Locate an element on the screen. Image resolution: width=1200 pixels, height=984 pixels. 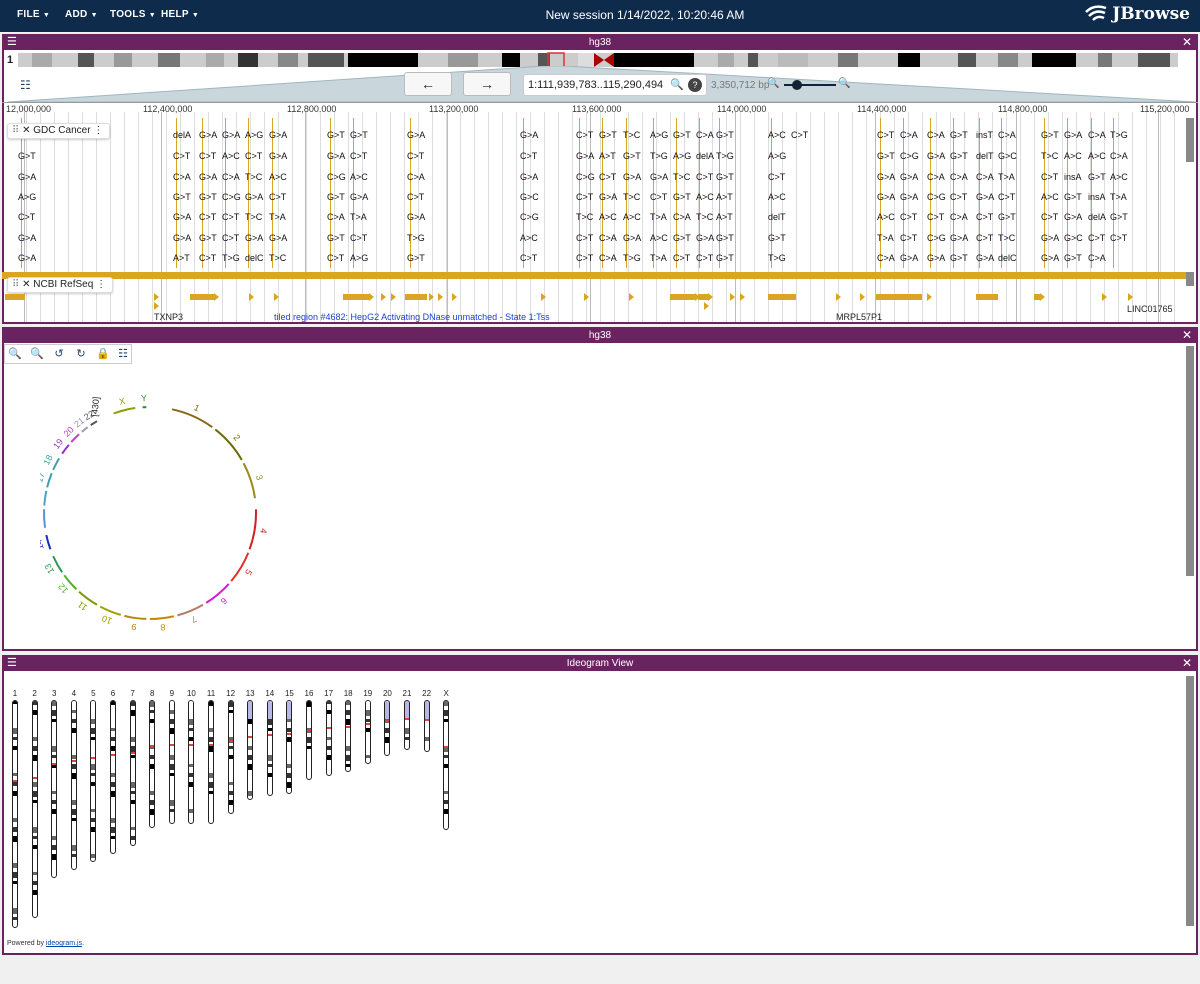
track-label-gdc: ⠿ ✕ GDC Cancer ⋮ is located at coordinates (59, 131).